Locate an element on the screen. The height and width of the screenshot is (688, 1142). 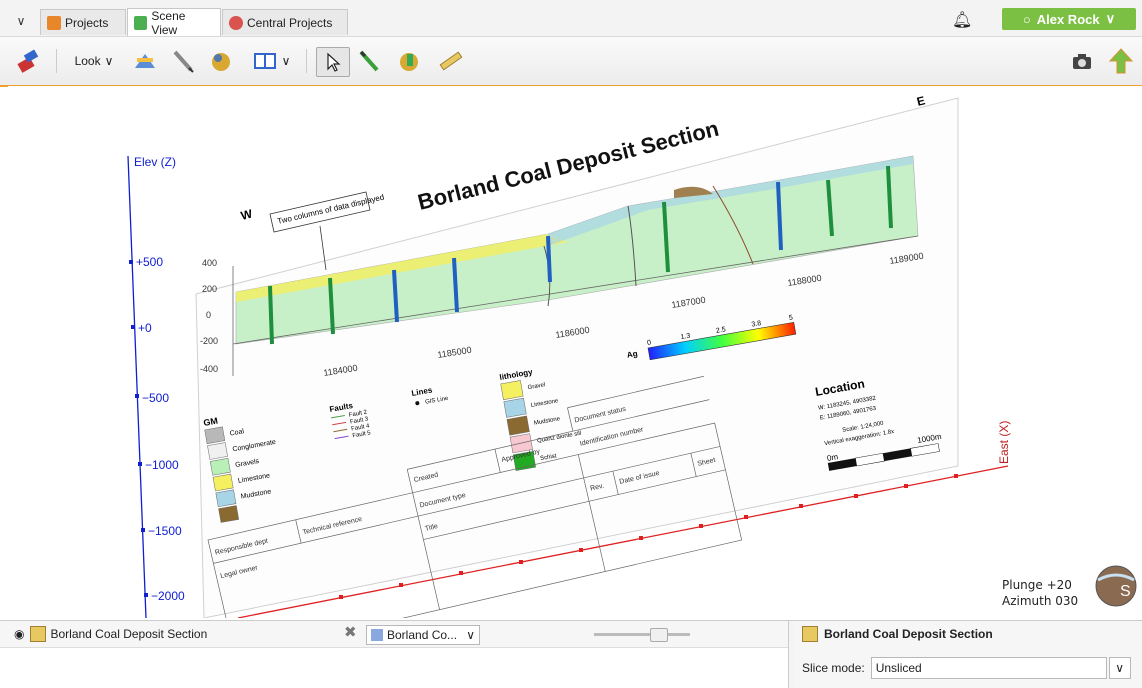
y-tick-label: -200 is located at coordinates (209, 341).